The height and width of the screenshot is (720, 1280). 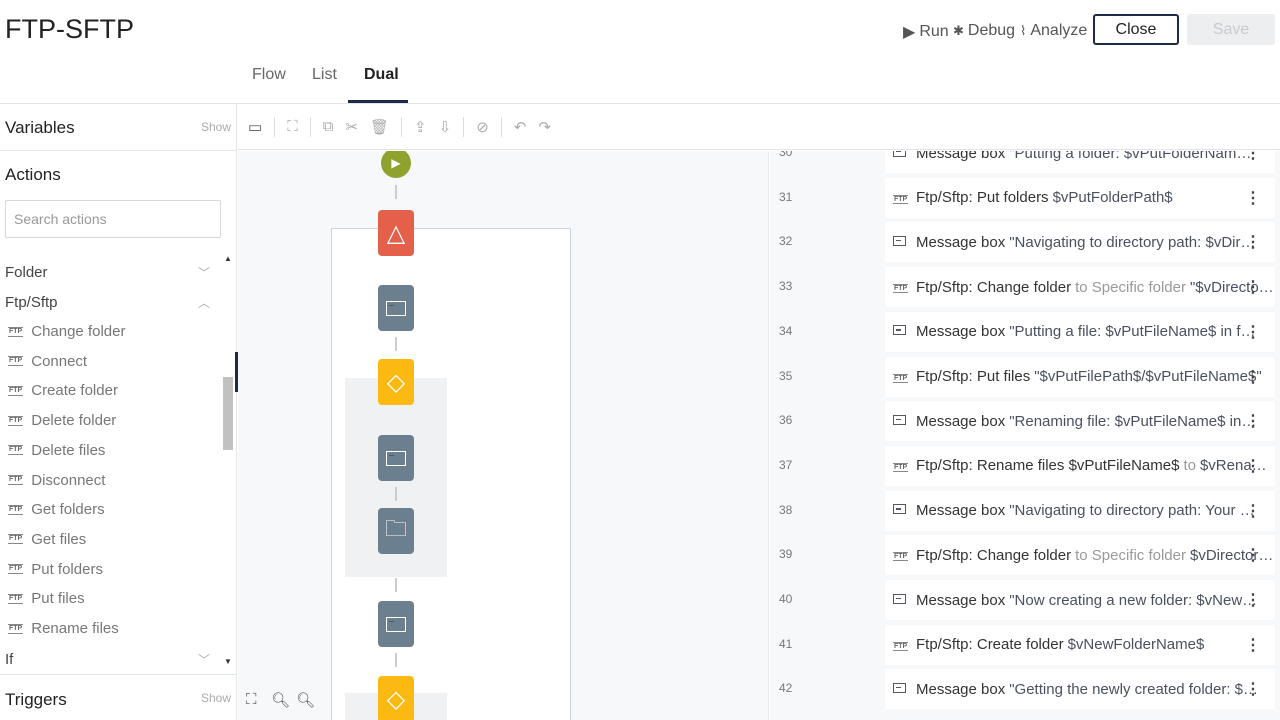 I want to click on screenshot-icon: ⛶, so click(x=292, y=126).